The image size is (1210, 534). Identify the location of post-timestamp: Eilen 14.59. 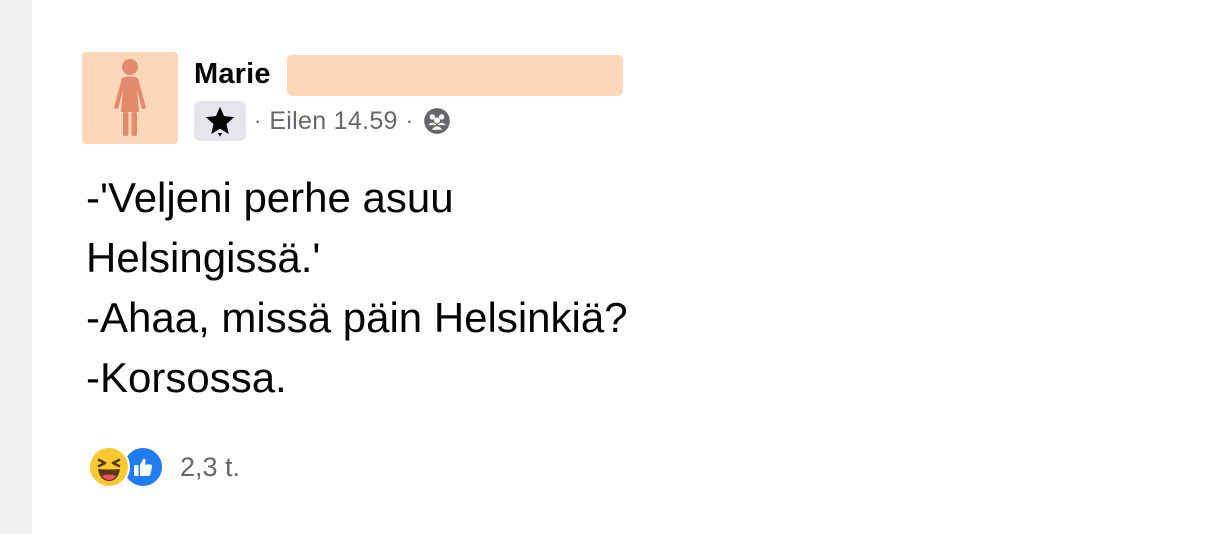
(333, 121).